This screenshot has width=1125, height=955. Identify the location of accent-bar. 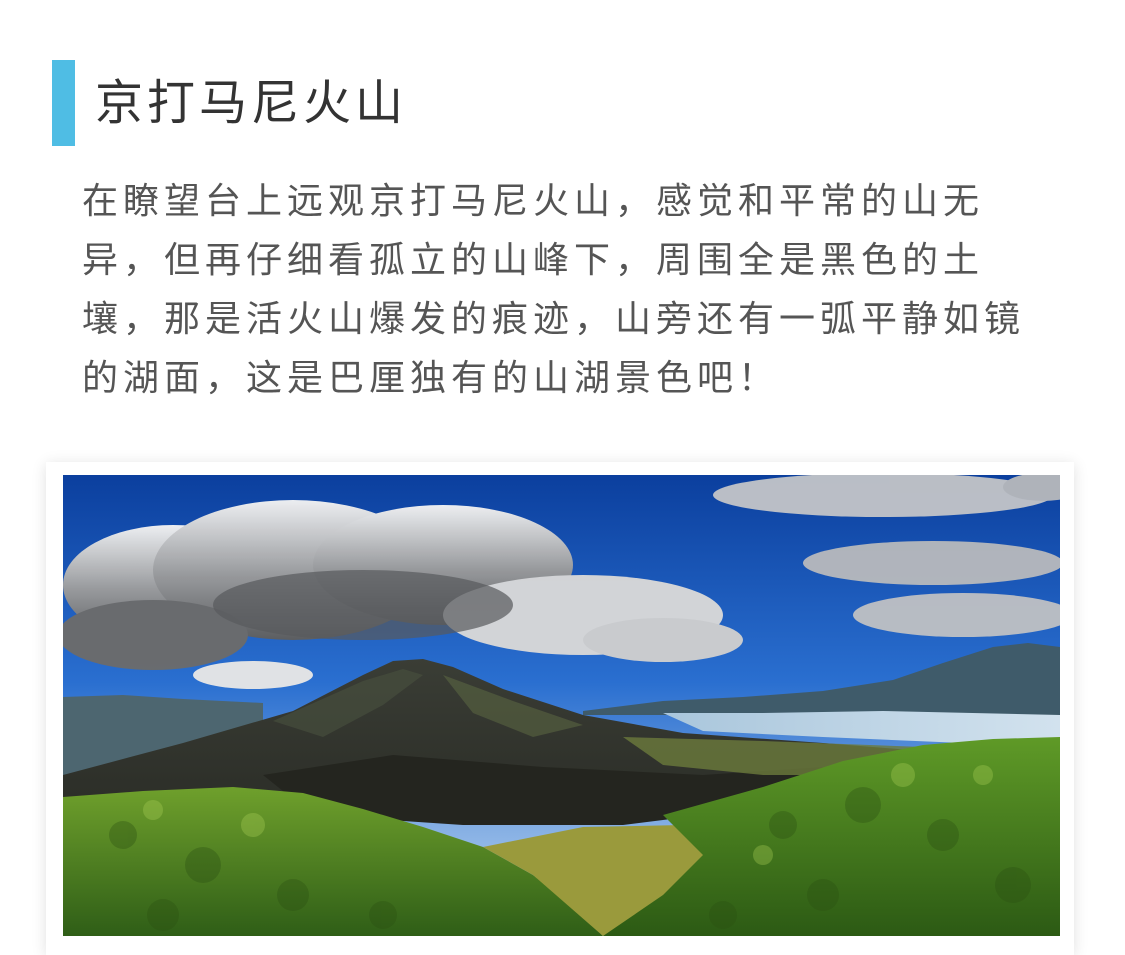
(63, 103).